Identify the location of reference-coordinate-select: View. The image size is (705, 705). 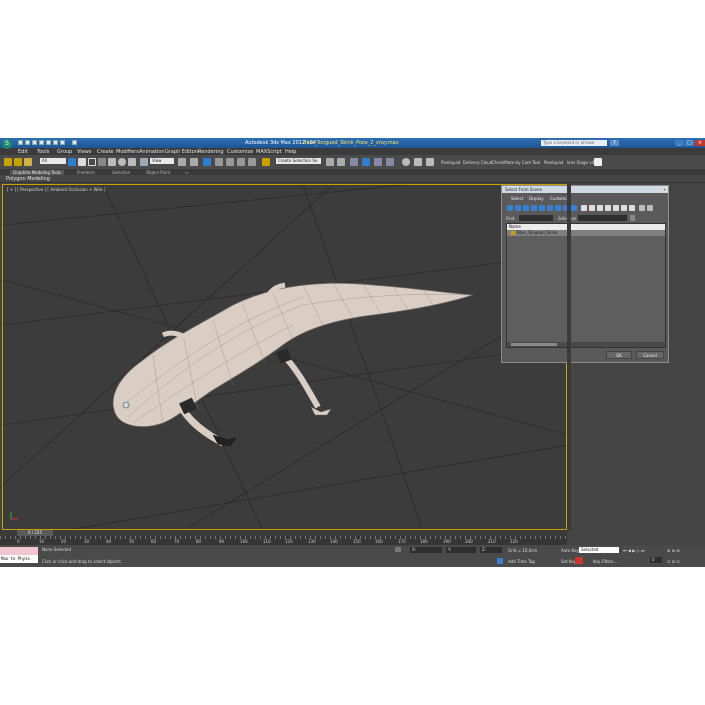
(162, 161).